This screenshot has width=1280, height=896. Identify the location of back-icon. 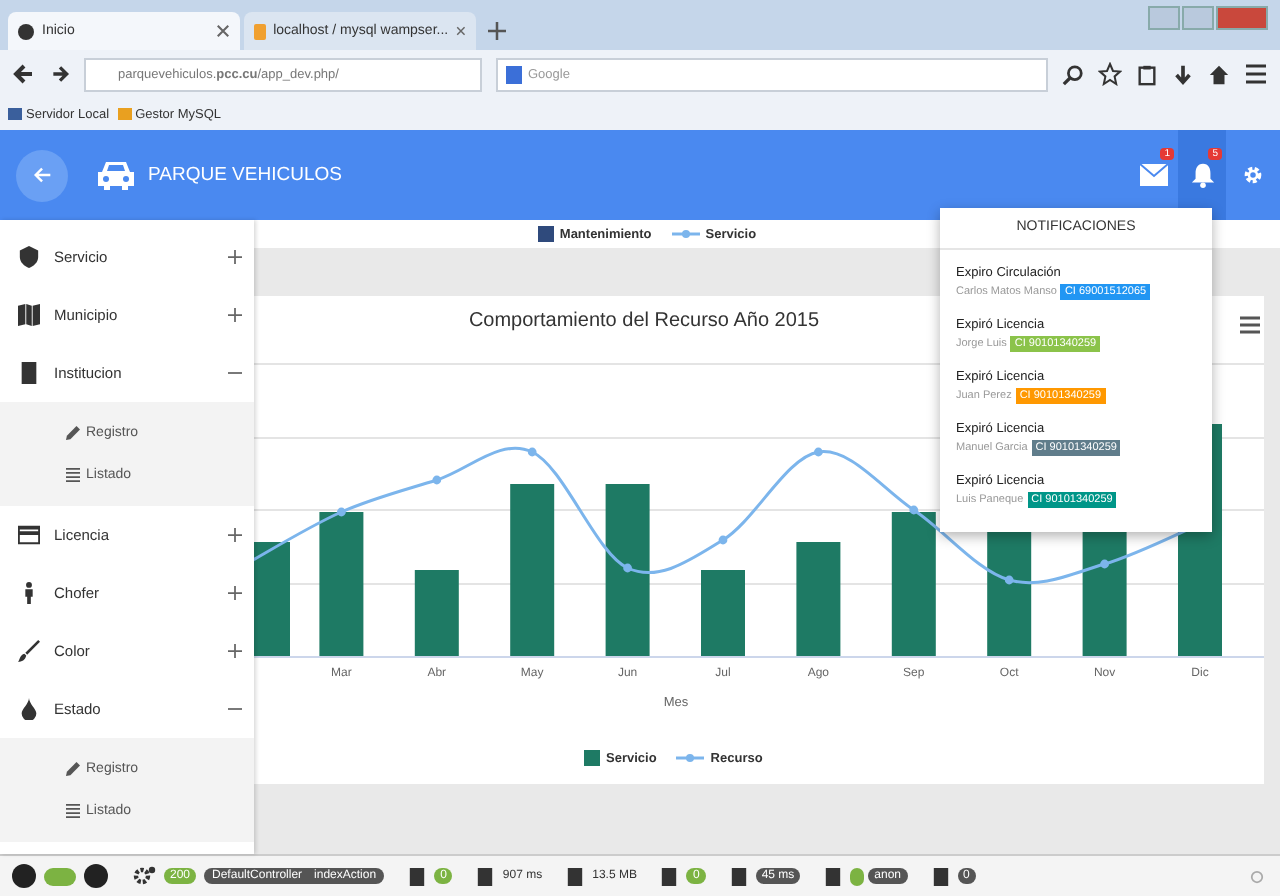
(24, 74).